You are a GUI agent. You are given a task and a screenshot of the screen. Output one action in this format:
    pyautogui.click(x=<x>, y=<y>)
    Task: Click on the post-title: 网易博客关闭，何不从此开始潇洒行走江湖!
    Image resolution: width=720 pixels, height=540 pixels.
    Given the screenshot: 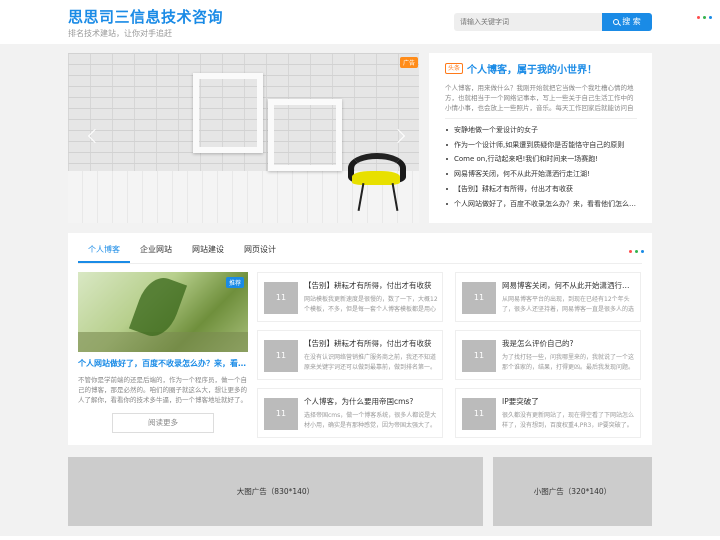 What is the action you would take?
    pyautogui.click(x=569, y=285)
    